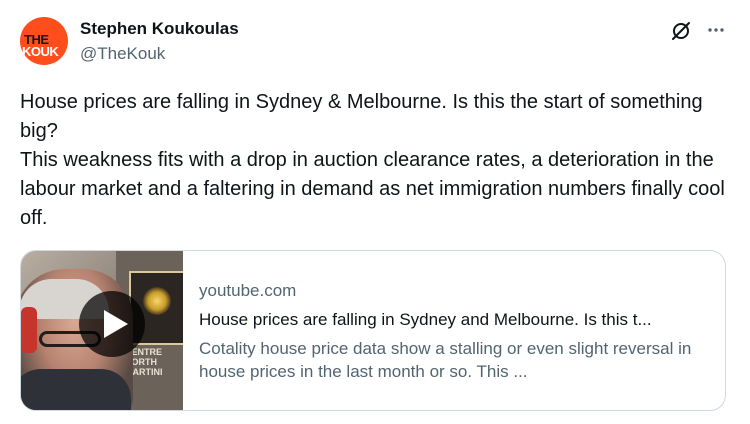  Describe the element at coordinates (112, 324) in the screenshot. I see `play-icon` at that location.